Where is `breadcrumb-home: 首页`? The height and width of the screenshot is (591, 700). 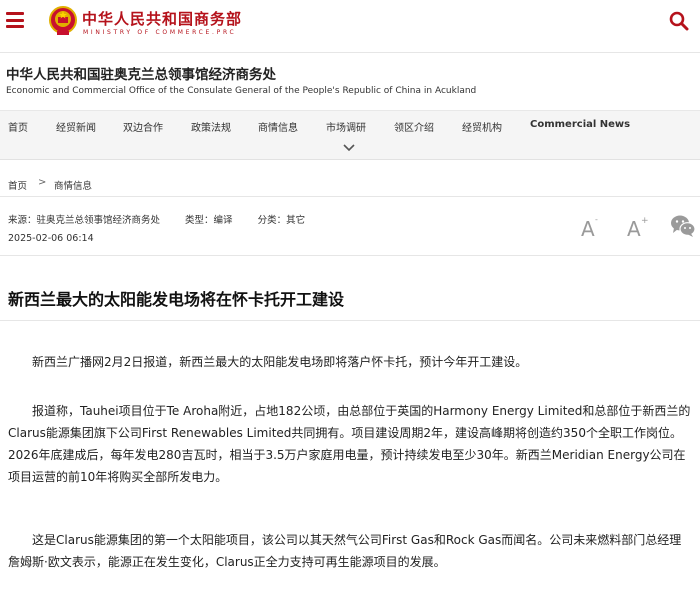
breadcrumb-home: 首页 is located at coordinates (17, 185).